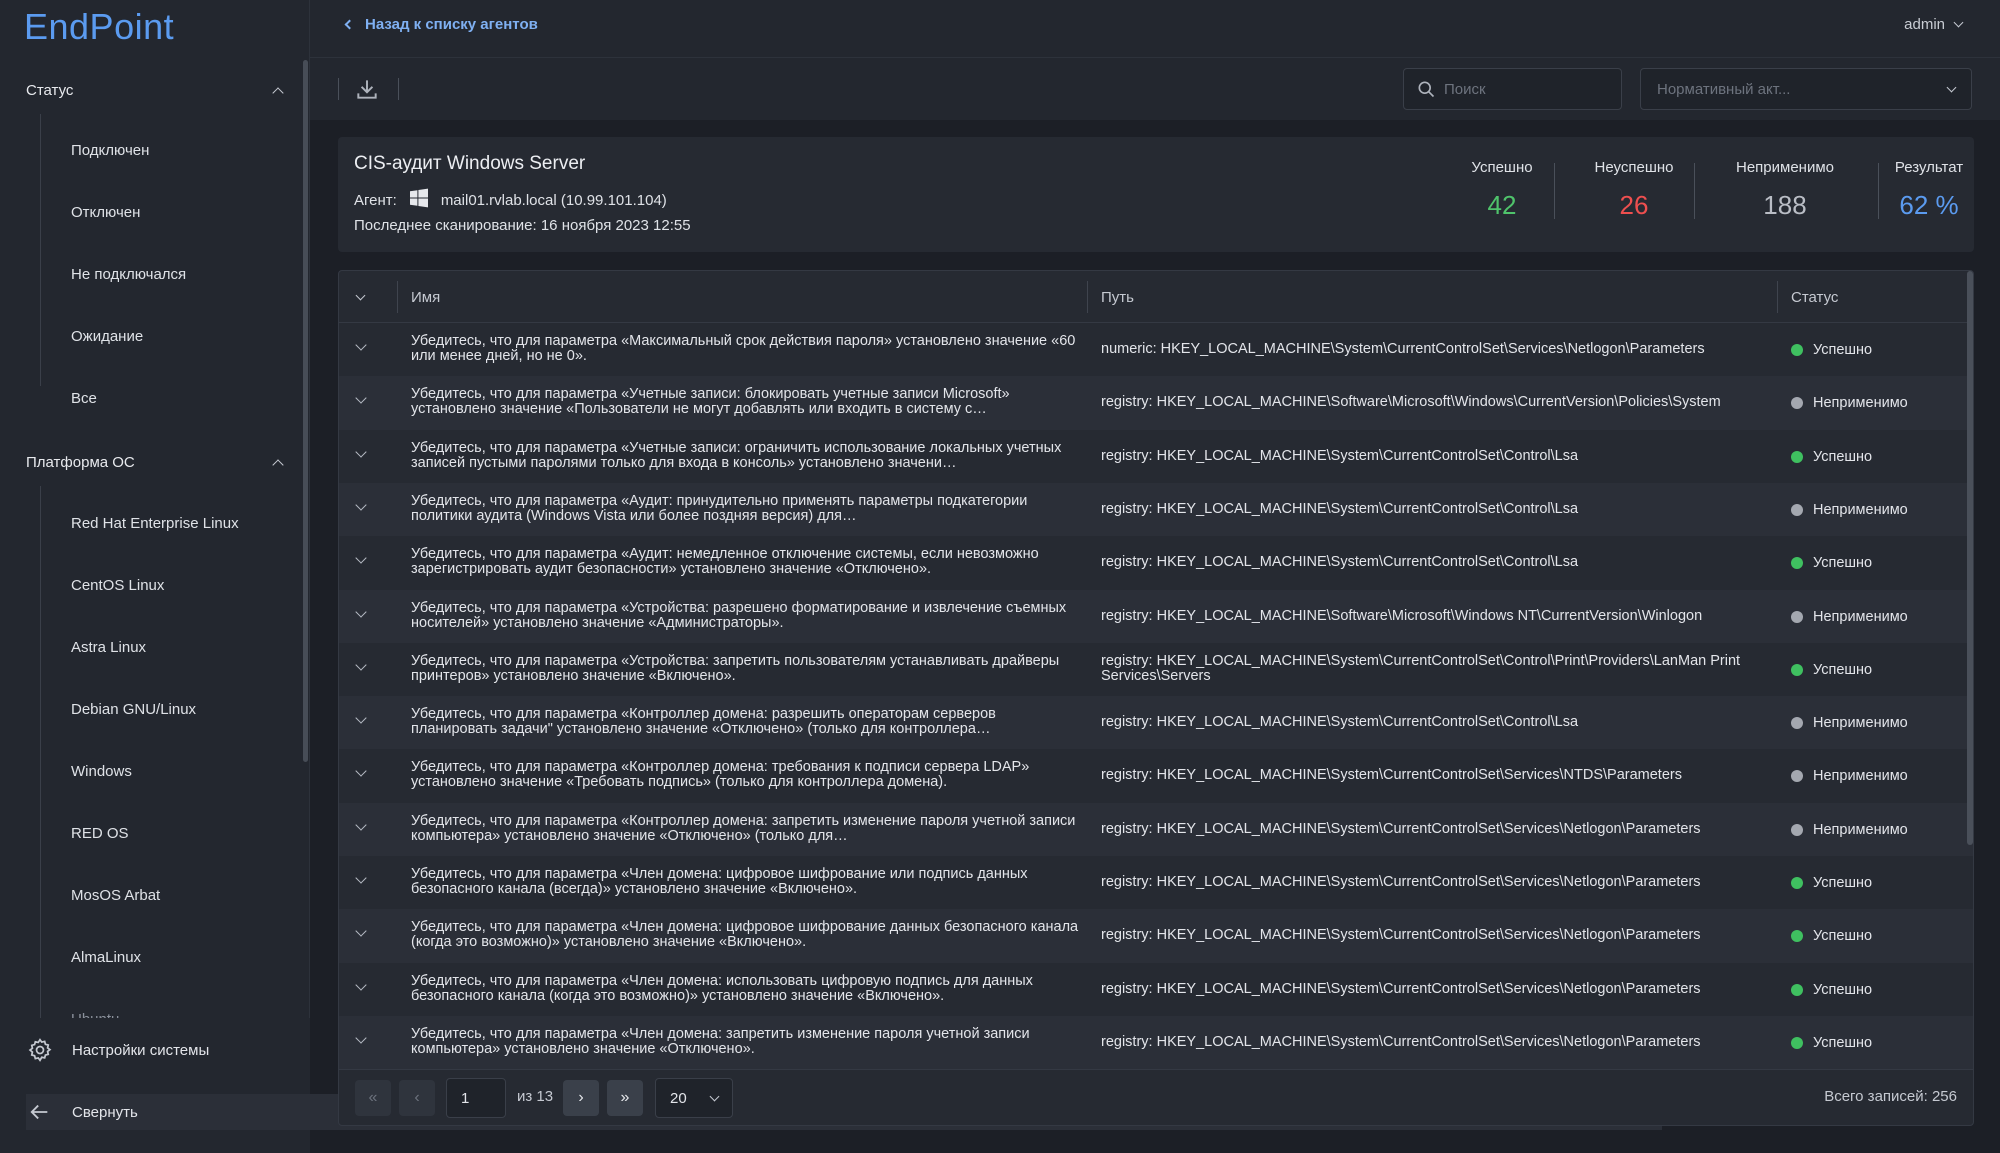 This screenshot has height=1153, width=2000. What do you see at coordinates (360, 297) in the screenshot?
I see `expand-all-toggle` at bounding box center [360, 297].